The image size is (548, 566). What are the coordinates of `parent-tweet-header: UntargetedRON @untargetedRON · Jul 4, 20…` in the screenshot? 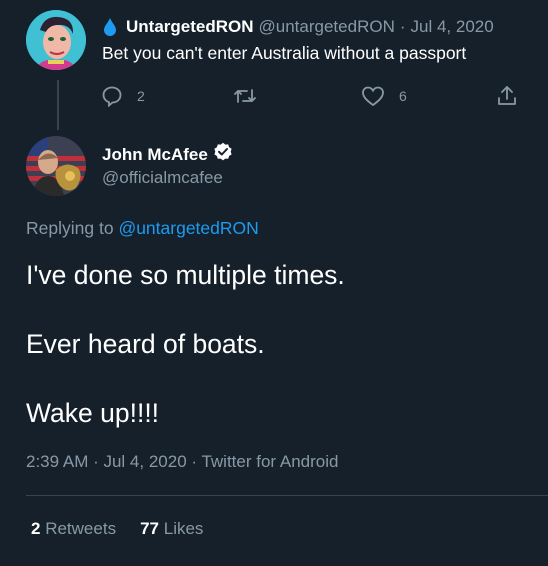 It's located at (298, 27).